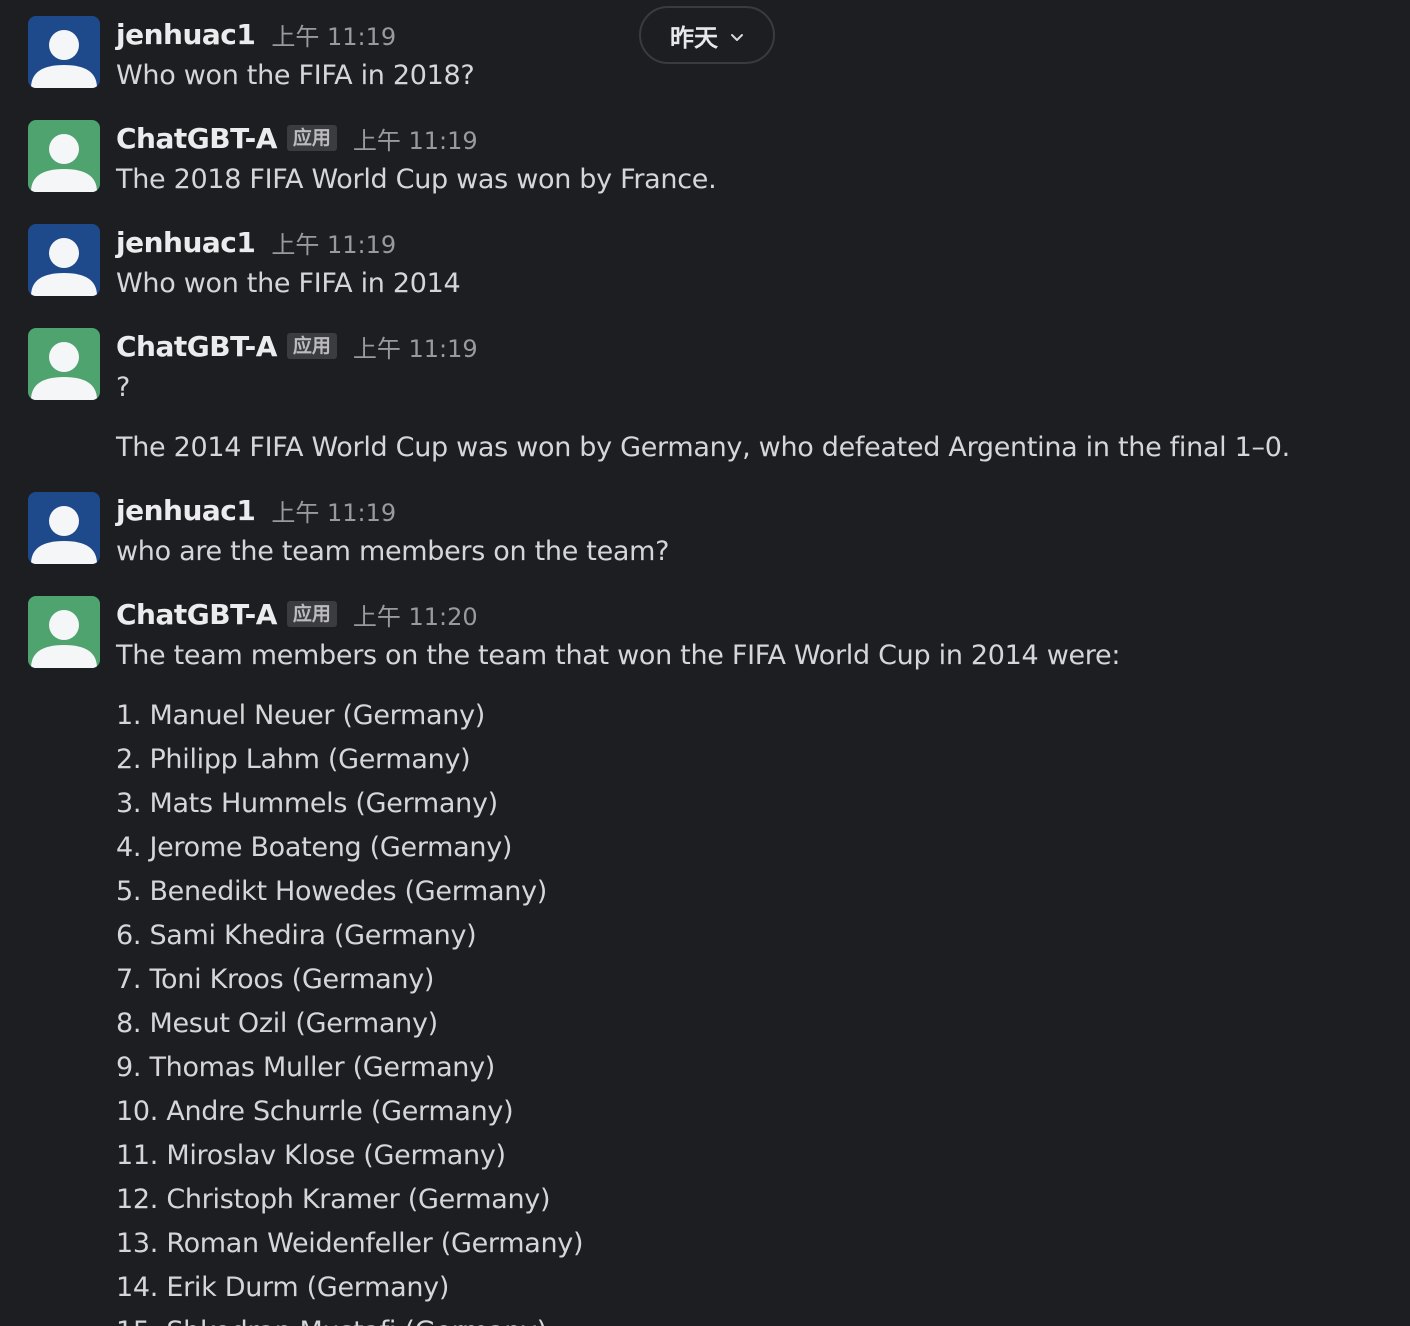 This screenshot has width=1410, height=1326. Describe the element at coordinates (737, 35) in the screenshot. I see `chevron-down-icon` at that location.